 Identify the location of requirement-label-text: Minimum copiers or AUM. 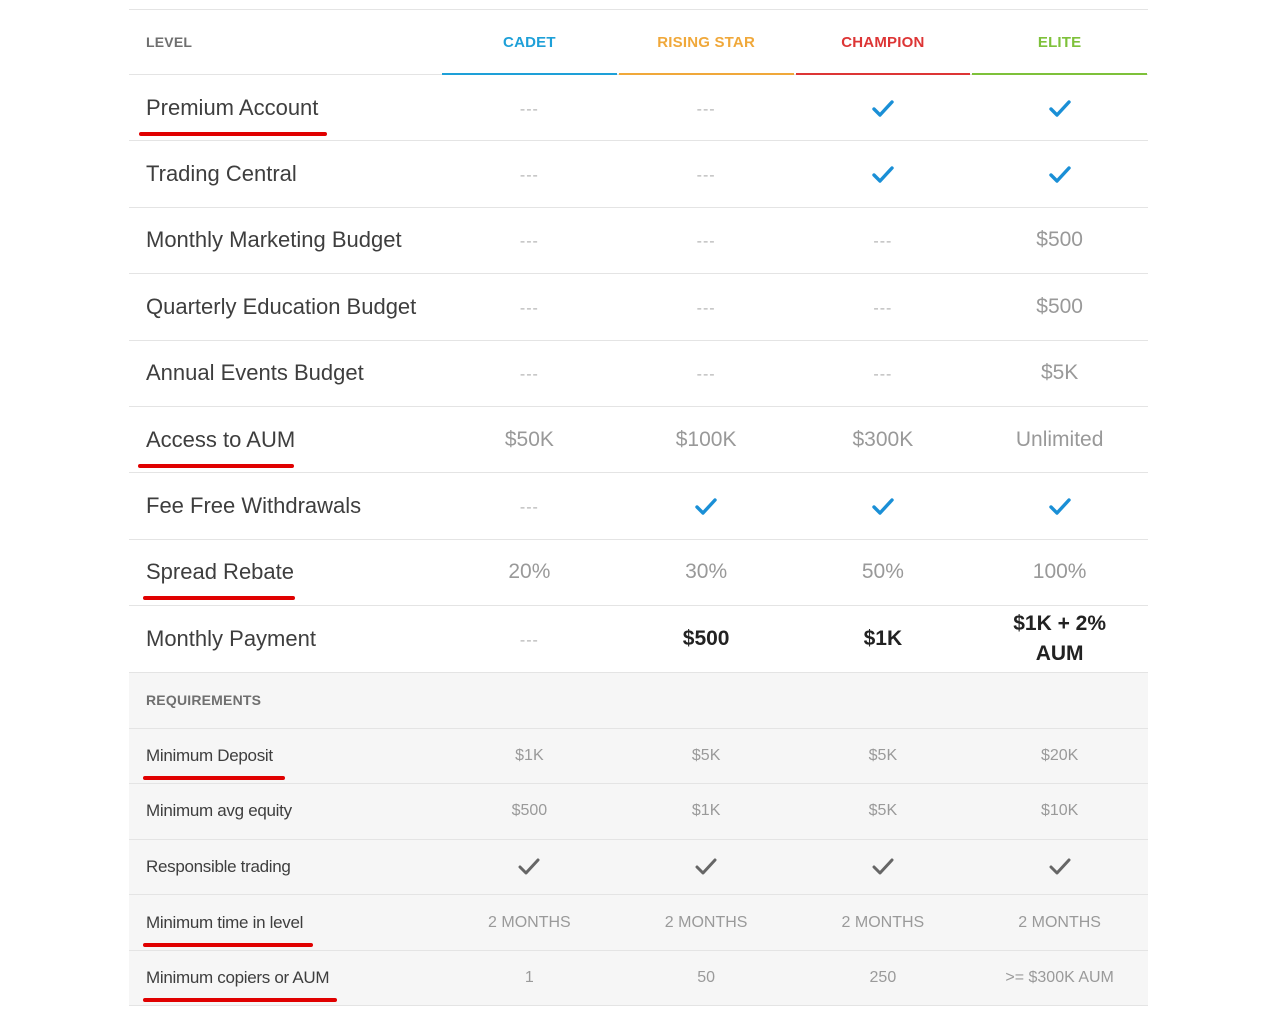
(238, 978).